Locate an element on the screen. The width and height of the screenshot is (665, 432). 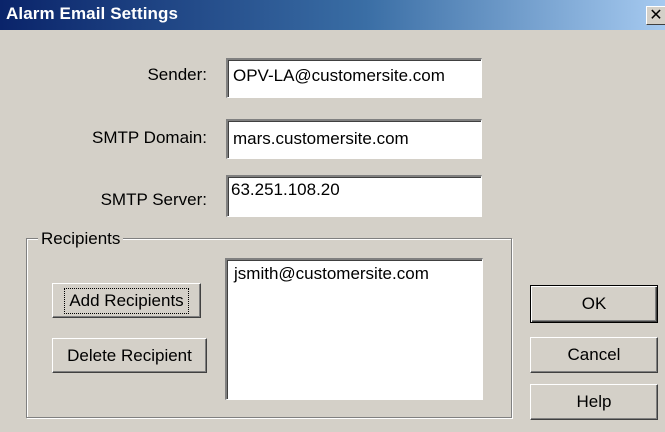
cancel-button: Cancel is located at coordinates (594, 355).